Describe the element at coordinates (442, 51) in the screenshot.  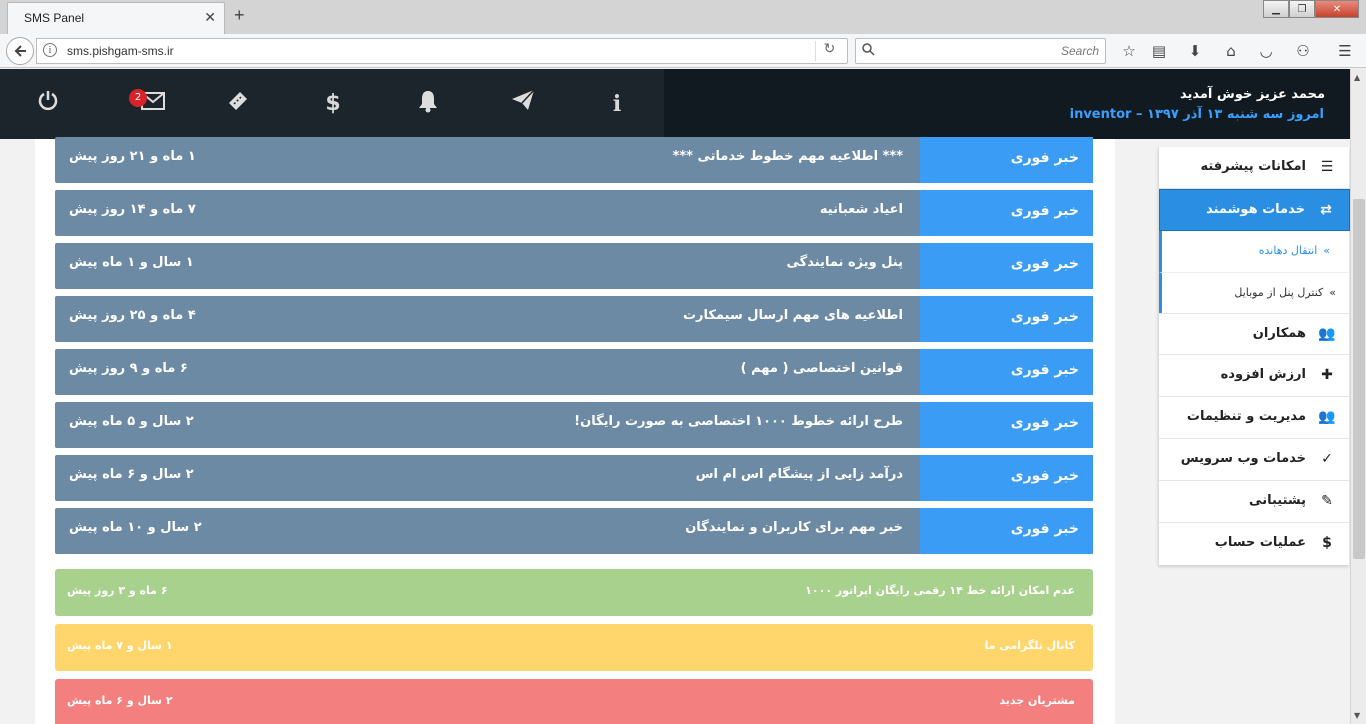
I see `address-bar: i sms.pishgam-sms.ir ↻` at that location.